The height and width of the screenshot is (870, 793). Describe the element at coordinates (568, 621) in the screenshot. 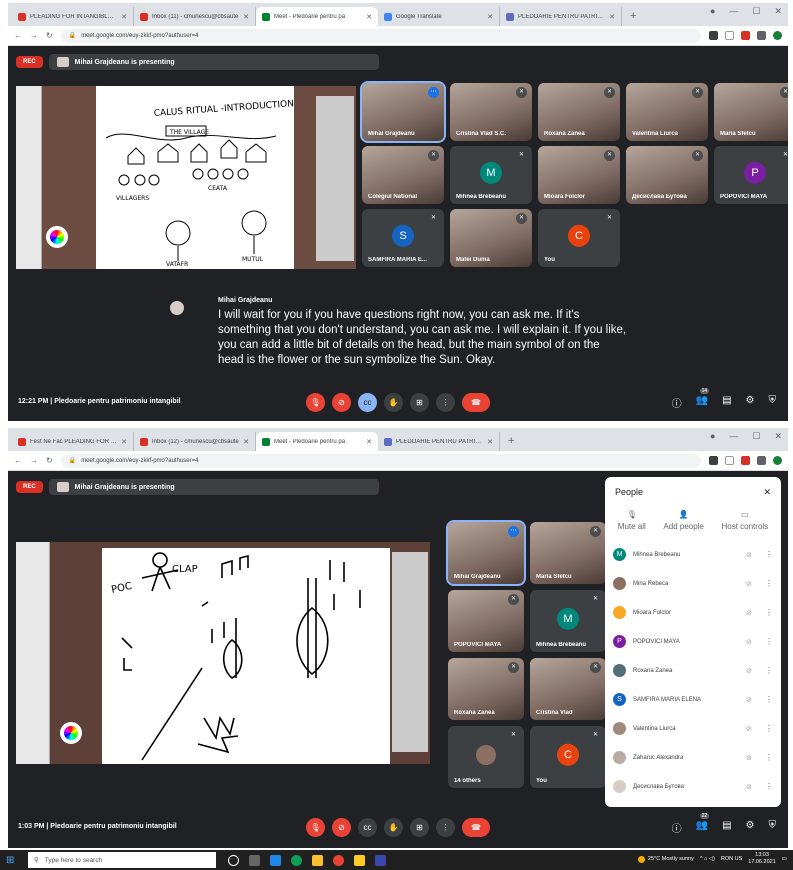

I see `participant-tile: M ✕ Mihnea Brebeanu` at that location.